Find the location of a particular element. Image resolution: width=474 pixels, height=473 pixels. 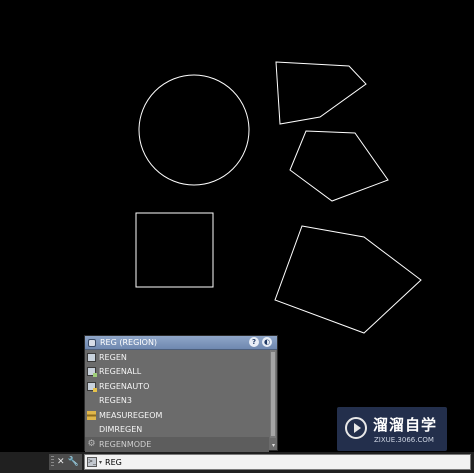

measure-icon is located at coordinates (91, 415).